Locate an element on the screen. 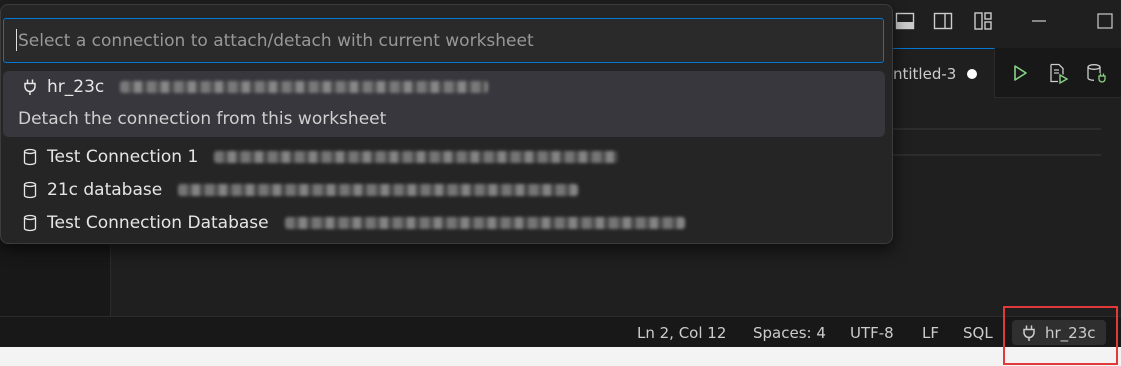  item-row: Test Connection 1 is located at coordinates (320, 157).